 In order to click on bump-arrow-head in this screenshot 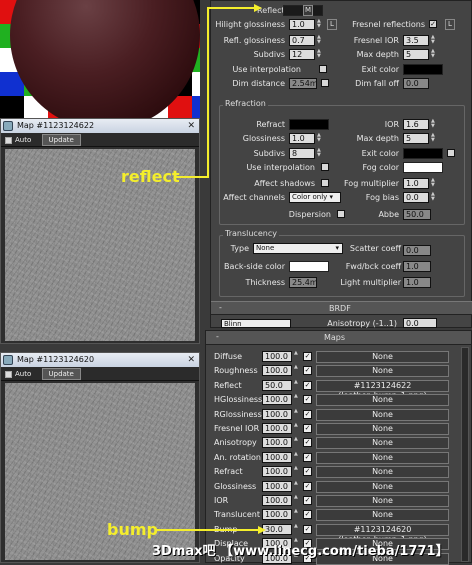, I will do `click(262, 530)`.